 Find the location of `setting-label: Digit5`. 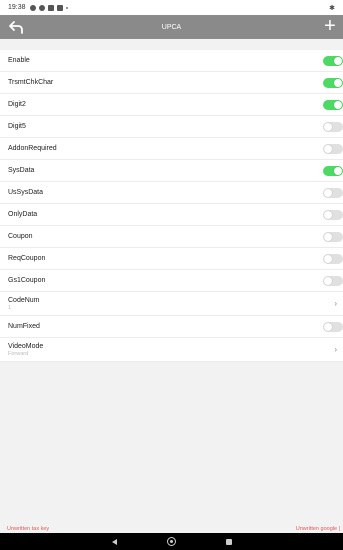

setting-label: Digit5 is located at coordinates (17, 126).